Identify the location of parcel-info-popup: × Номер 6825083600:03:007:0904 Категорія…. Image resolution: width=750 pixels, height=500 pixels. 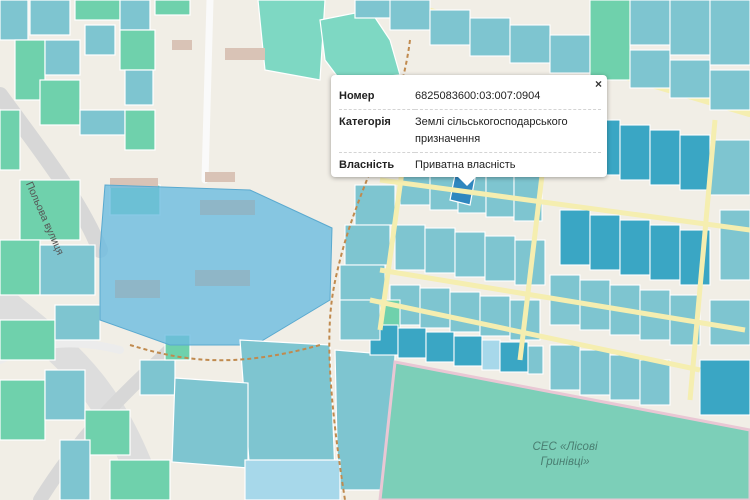
(469, 130).